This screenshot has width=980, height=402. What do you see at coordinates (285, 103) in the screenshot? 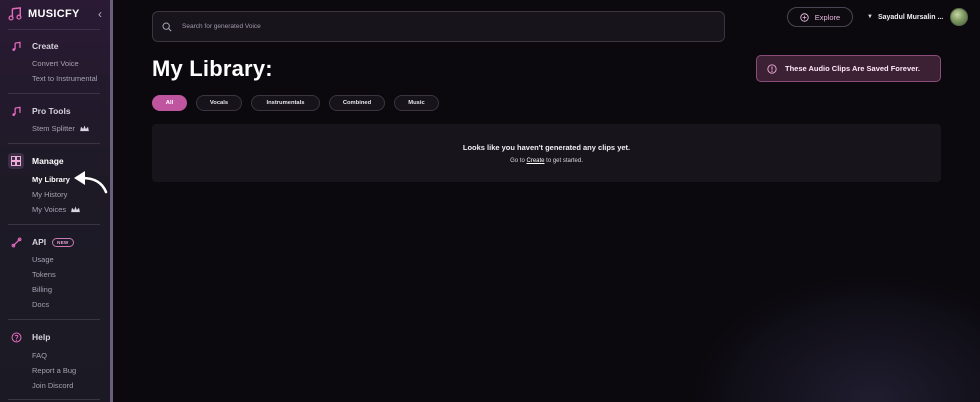
I see `filter-instrumentals: Instrumentals` at bounding box center [285, 103].